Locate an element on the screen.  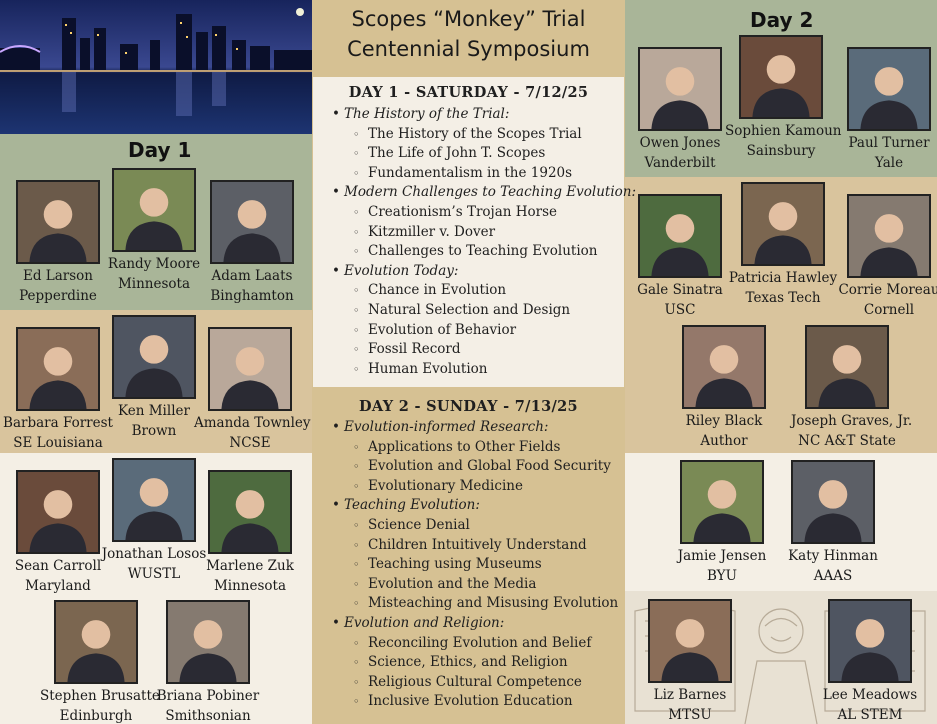
speaker-name: Joseph Graves, Jr. is located at coordinates (852, 421).